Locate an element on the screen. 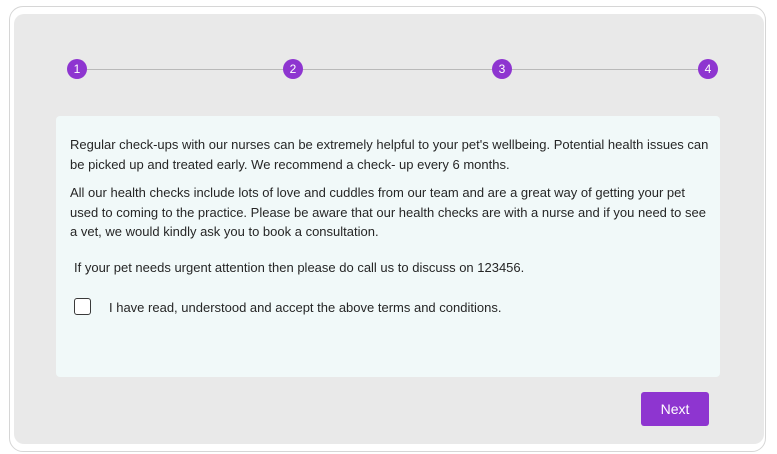  step-1-indicator: 1 is located at coordinates (77, 69).